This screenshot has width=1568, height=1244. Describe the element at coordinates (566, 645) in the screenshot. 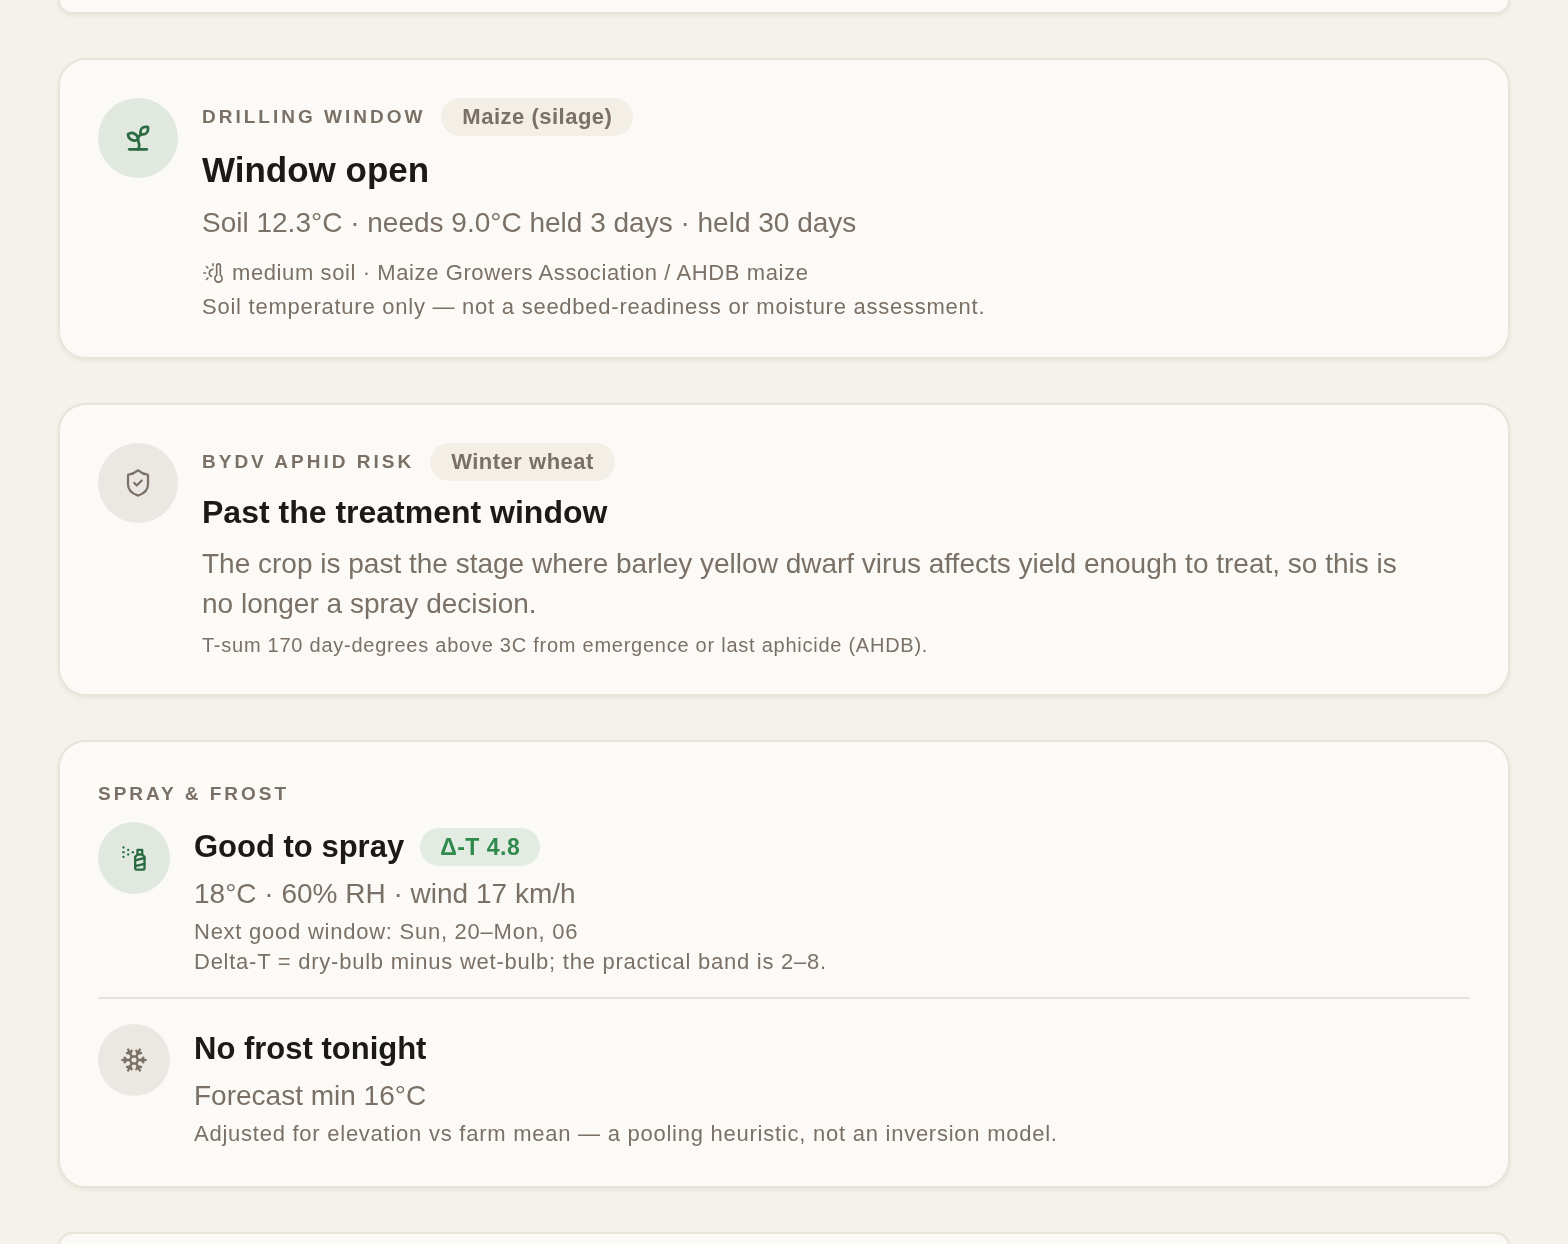

I see `method-note: T-sum 170 day-degrees above 3C from emergence or last aphicide (AHDB).` at that location.